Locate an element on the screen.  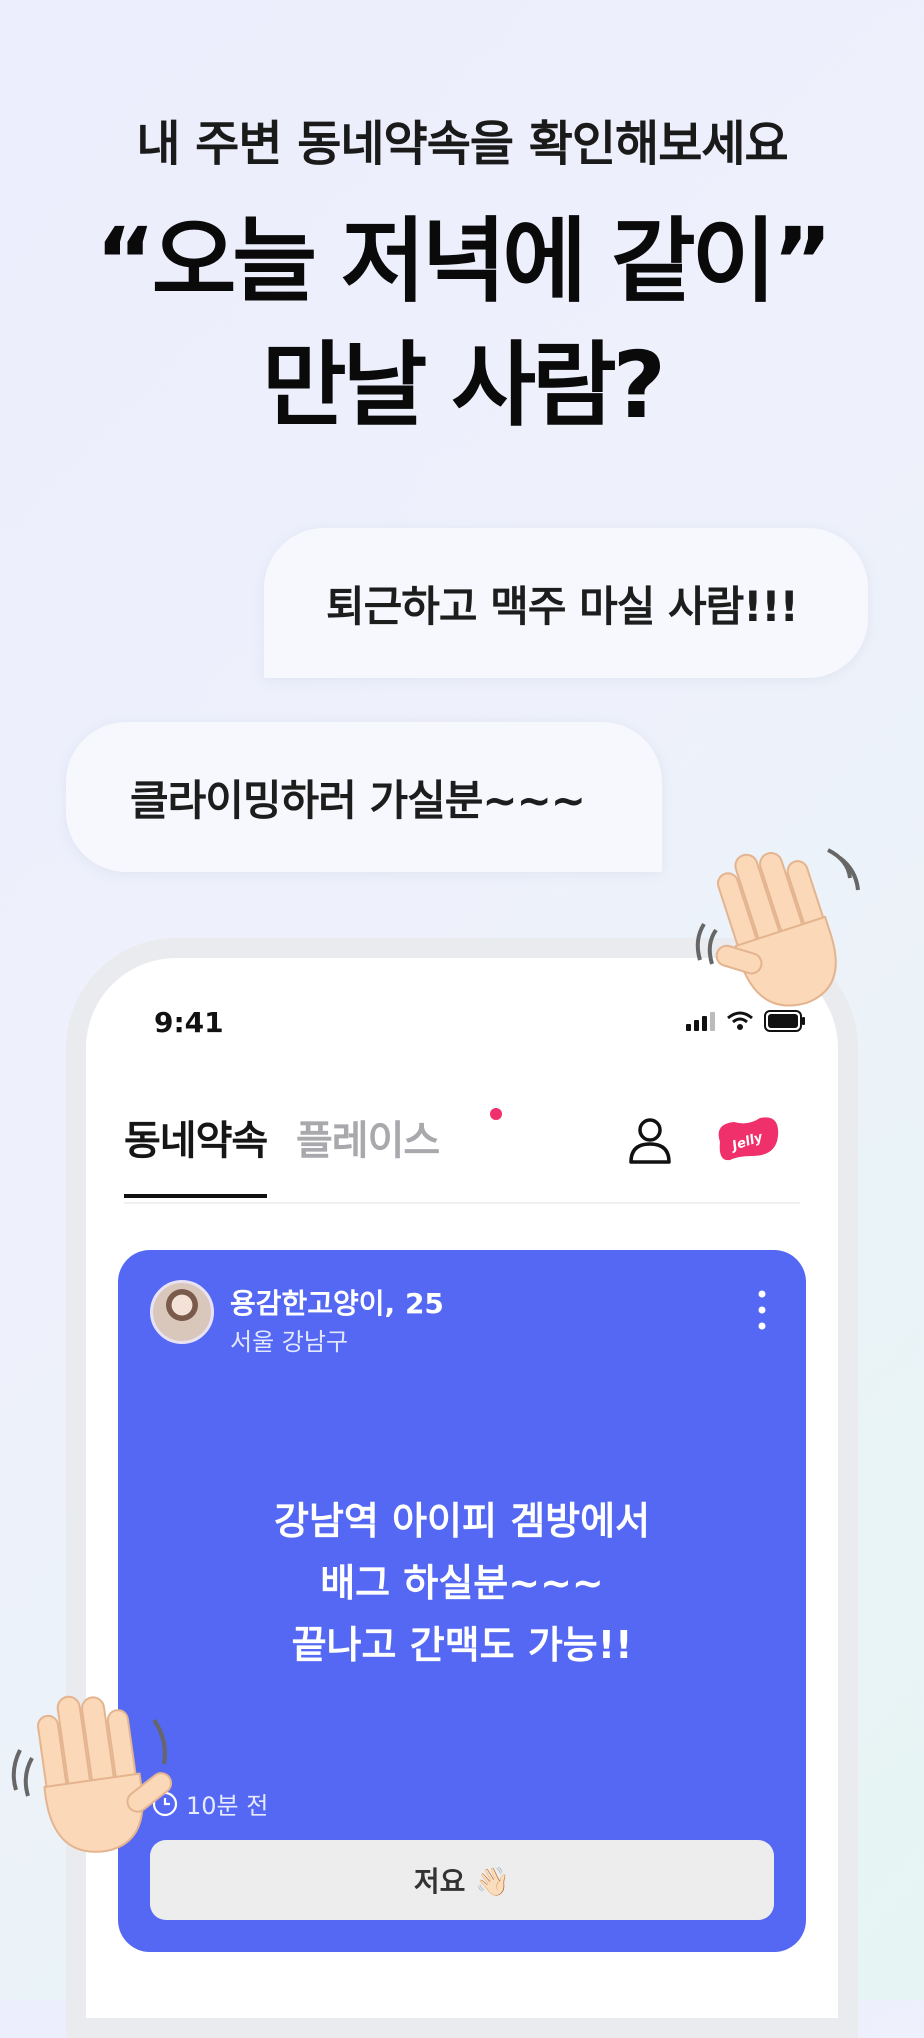
post-text: 강남역 아이피 겜방에서 배그 하실분~~~ 끝나고 간맥도 가능!! is located at coordinates (462, 1583).